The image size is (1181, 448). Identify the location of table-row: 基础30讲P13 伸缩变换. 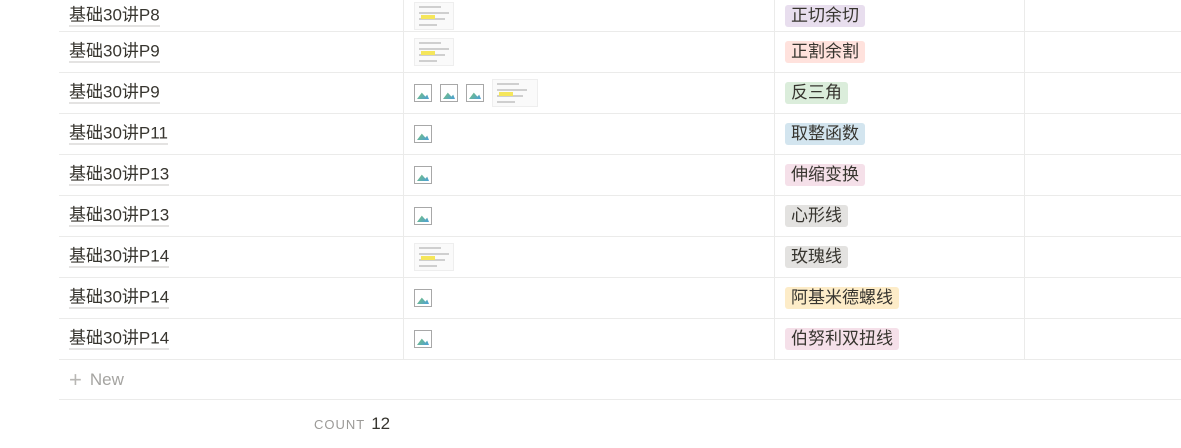
(620, 175).